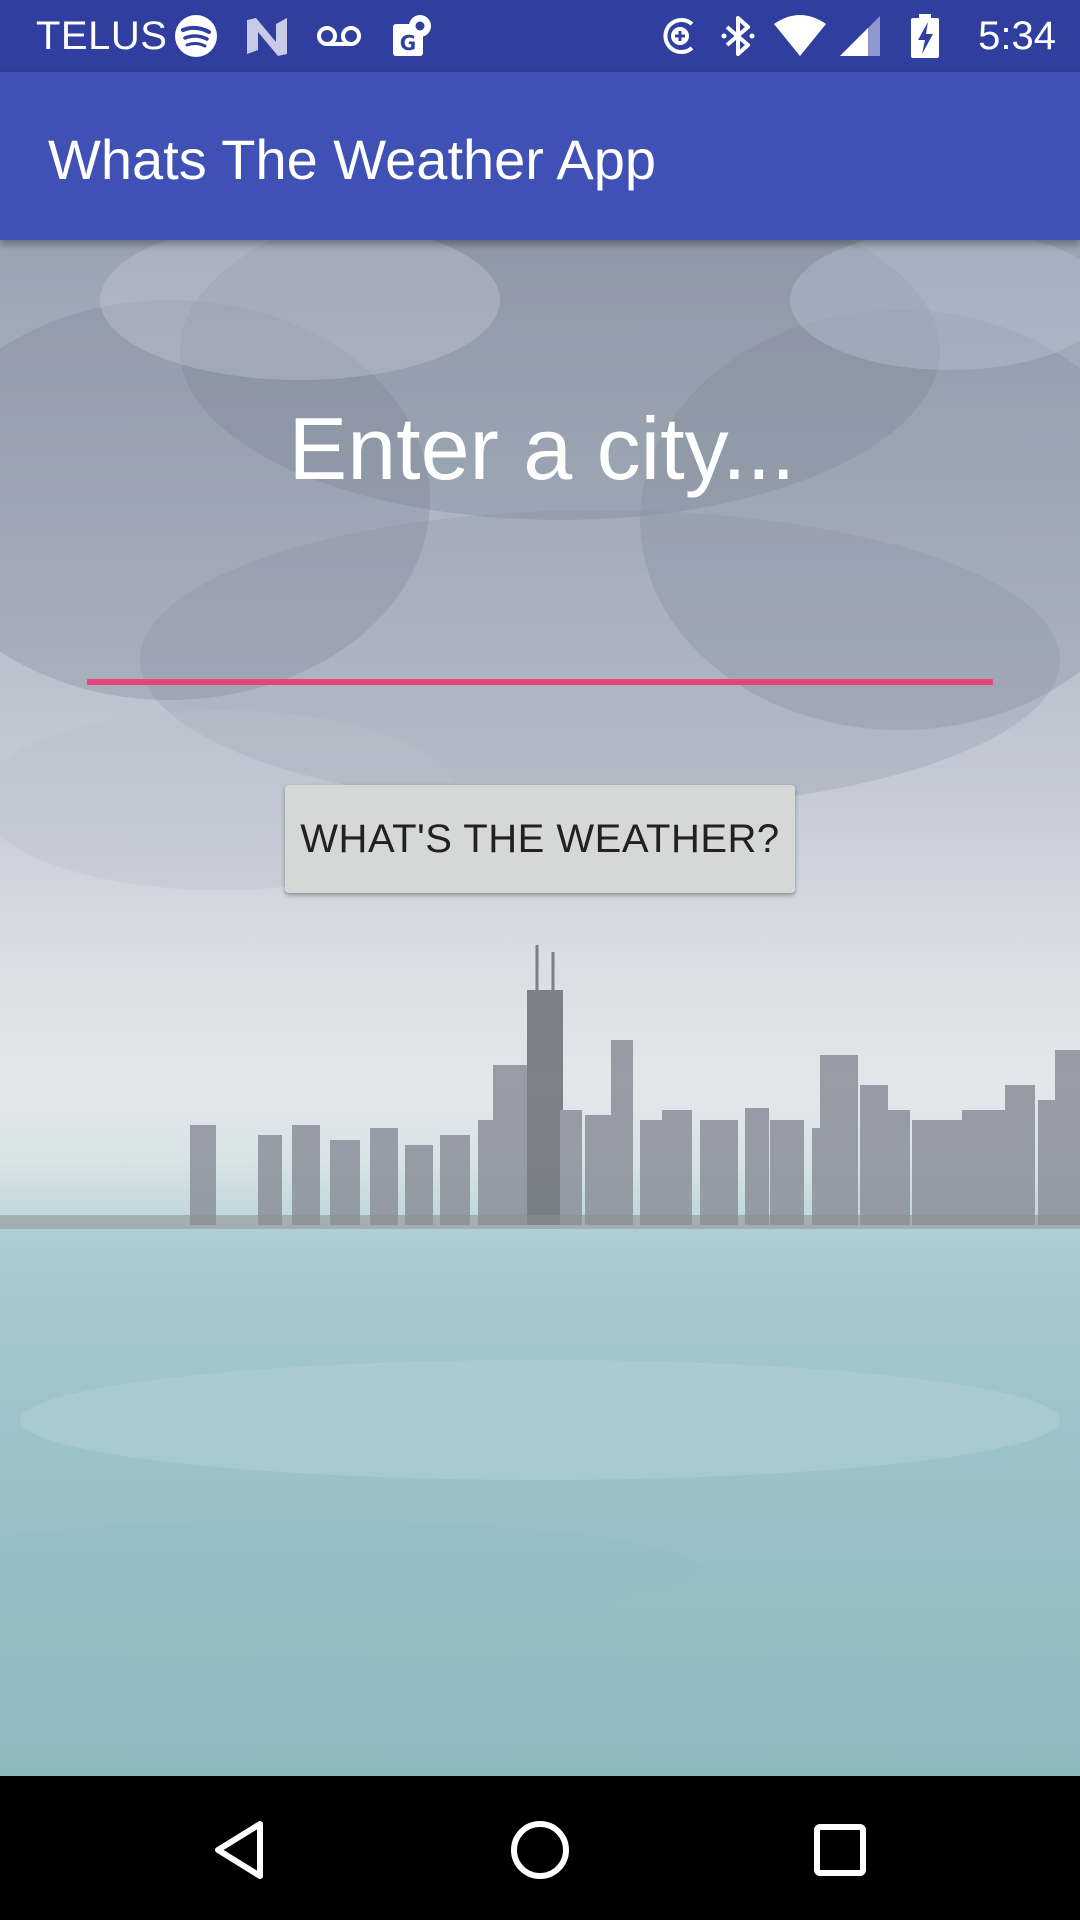 This screenshot has width=1080, height=1920. Describe the element at coordinates (102, 36) in the screenshot. I see `carrier-name: TELUS` at that location.